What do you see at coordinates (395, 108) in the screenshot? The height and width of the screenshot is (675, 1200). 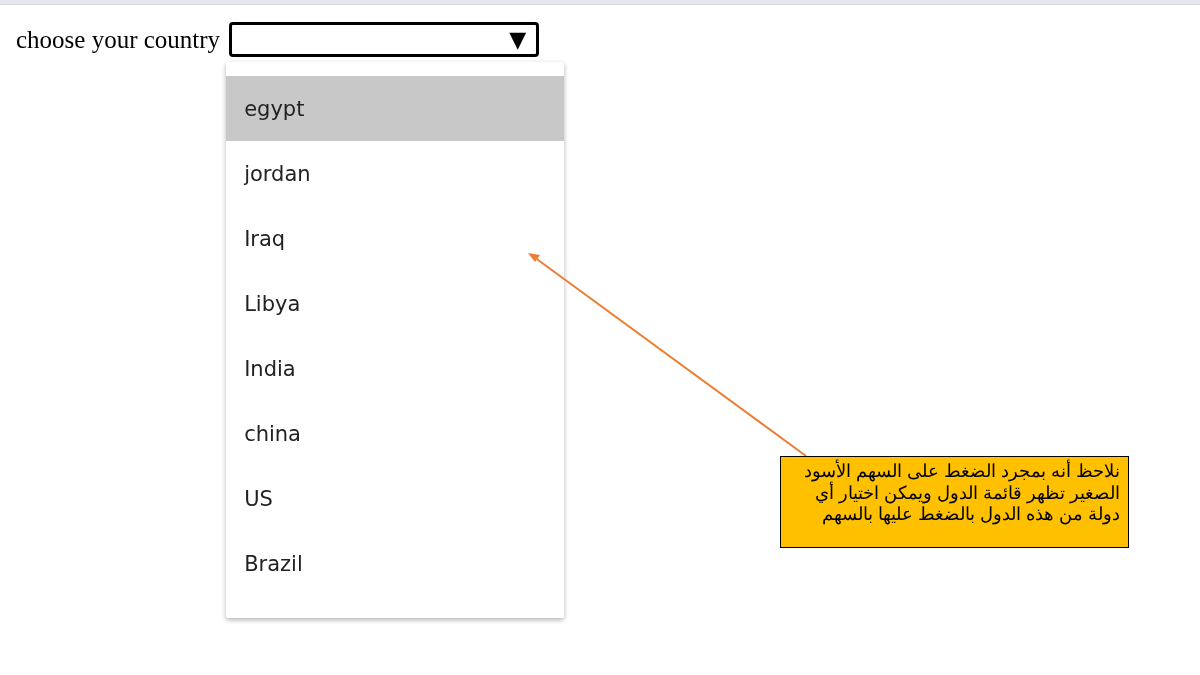 I see `dropdown-option: egypt` at bounding box center [395, 108].